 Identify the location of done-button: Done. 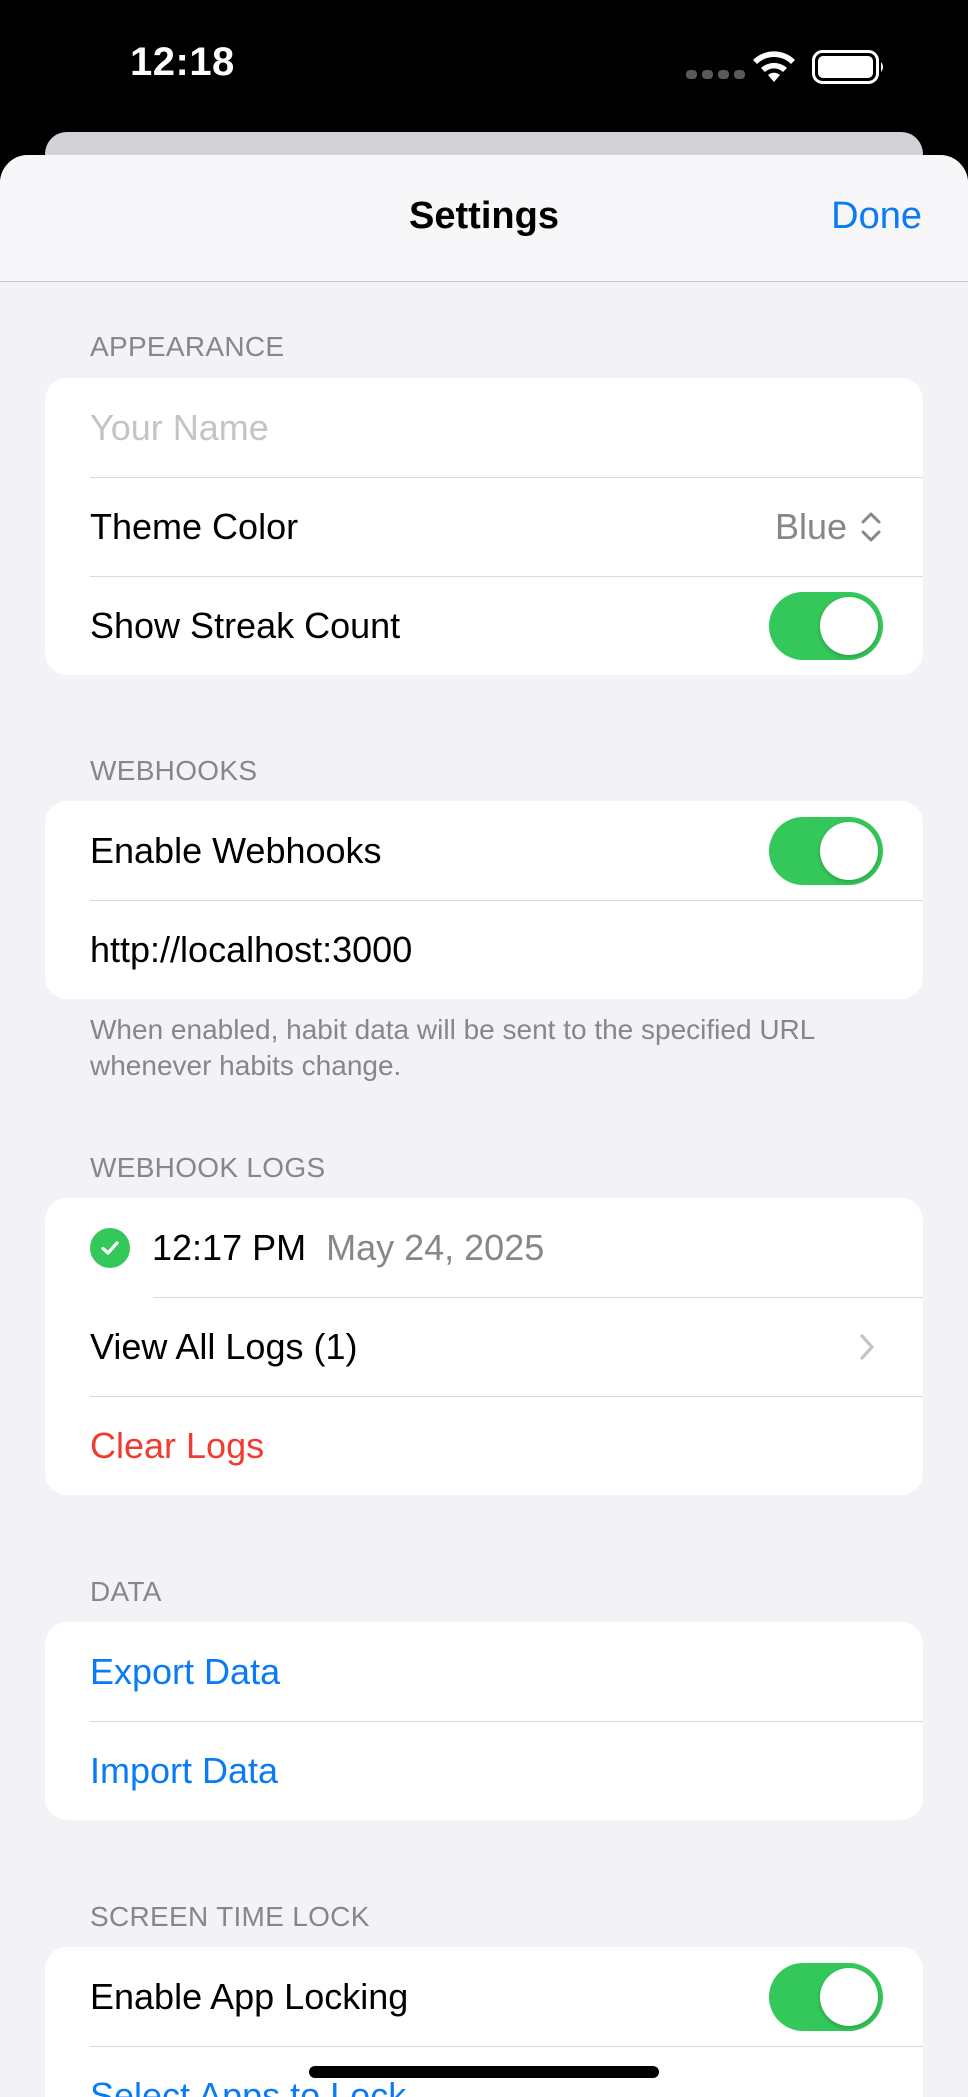
(876, 216).